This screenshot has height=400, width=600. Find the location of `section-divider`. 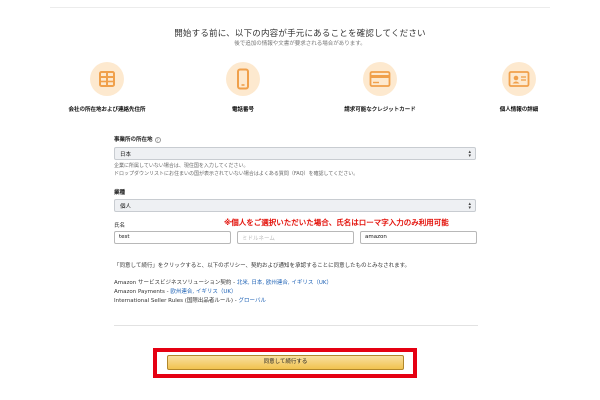

section-divider is located at coordinates (296, 325).